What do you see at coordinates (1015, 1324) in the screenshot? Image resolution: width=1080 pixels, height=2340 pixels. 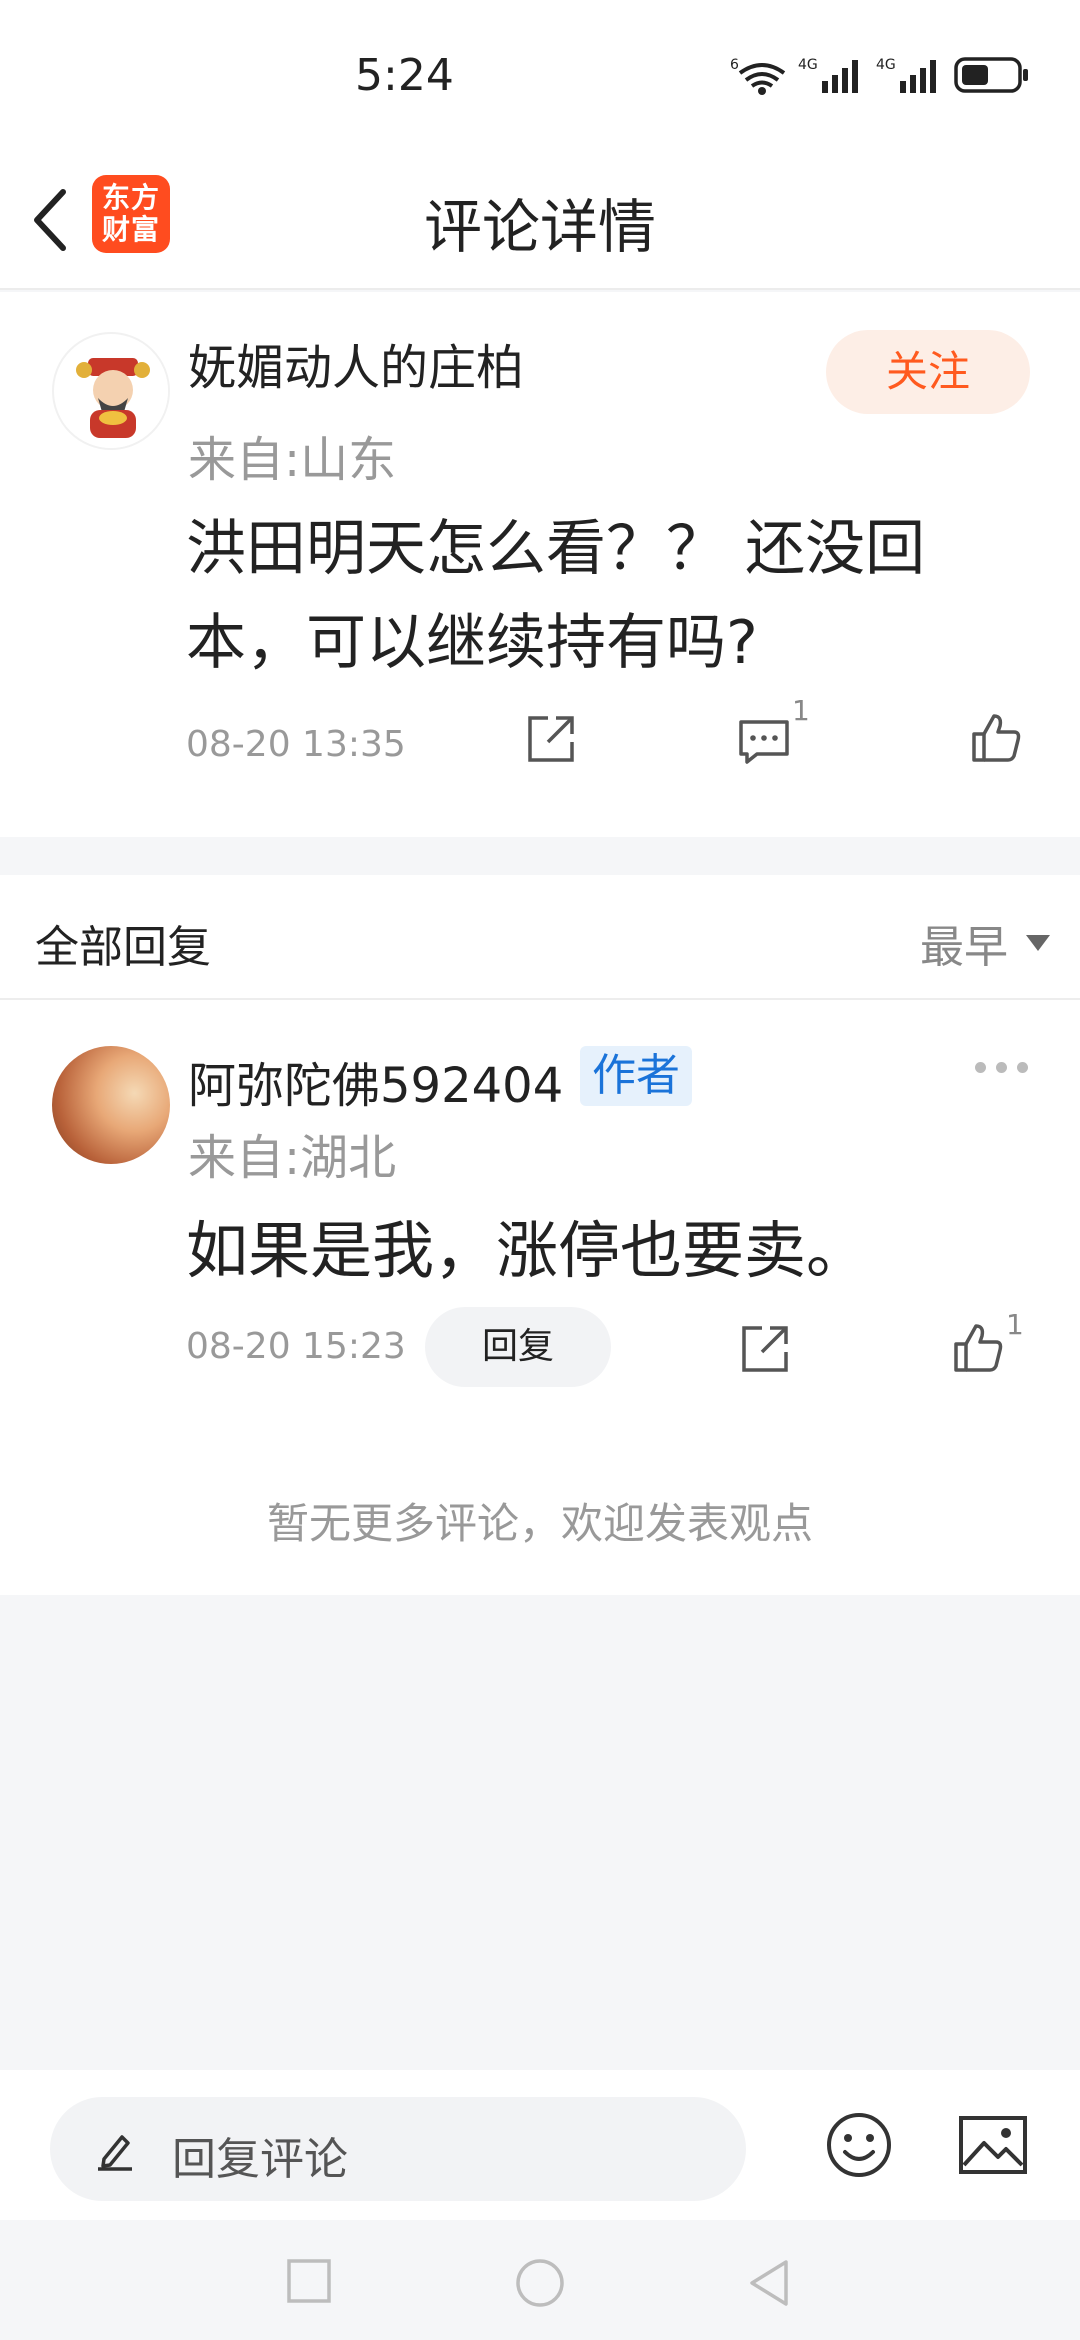 I see `like-count: 1` at bounding box center [1015, 1324].